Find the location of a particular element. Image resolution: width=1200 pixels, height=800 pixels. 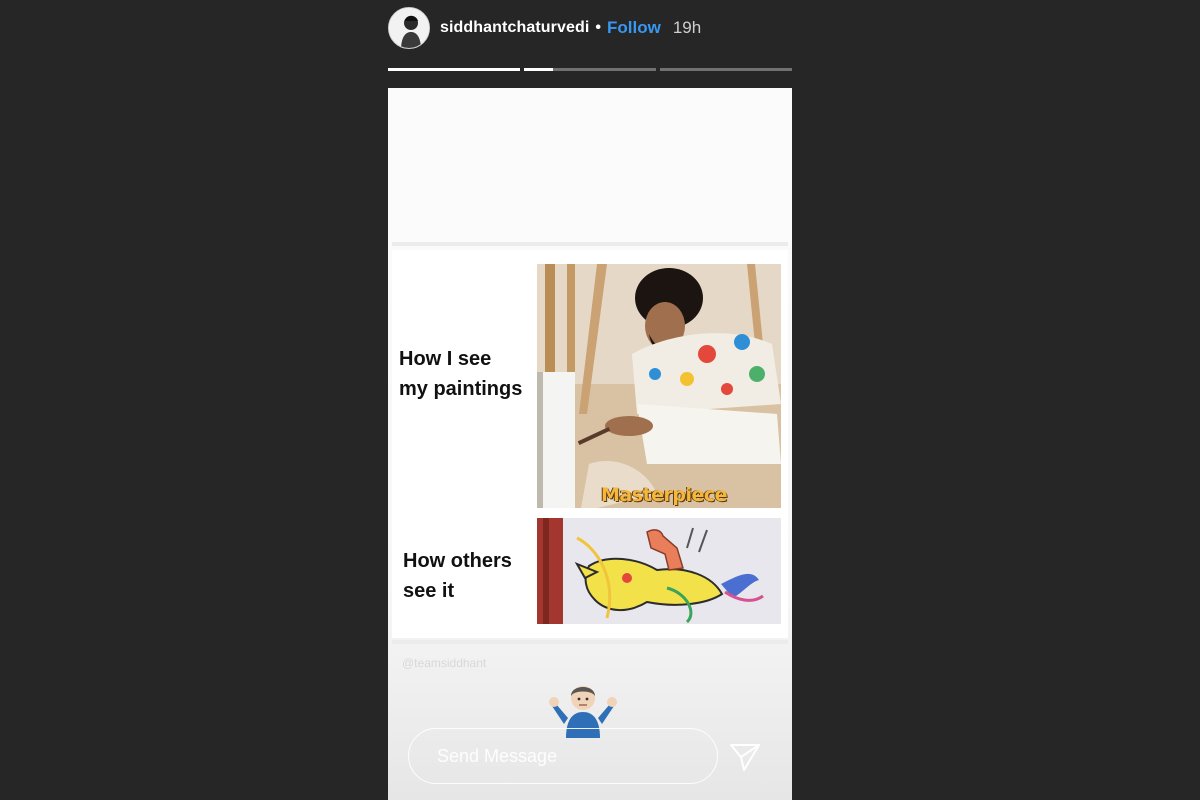

story-header: siddhantchaturvedi • Follow 19h is located at coordinates (590, 28).